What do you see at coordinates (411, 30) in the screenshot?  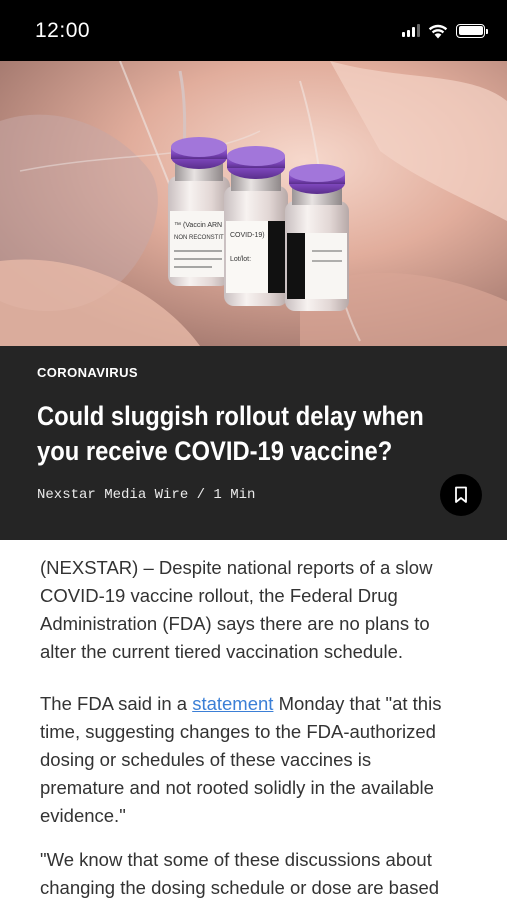 I see `signal-icon` at bounding box center [411, 30].